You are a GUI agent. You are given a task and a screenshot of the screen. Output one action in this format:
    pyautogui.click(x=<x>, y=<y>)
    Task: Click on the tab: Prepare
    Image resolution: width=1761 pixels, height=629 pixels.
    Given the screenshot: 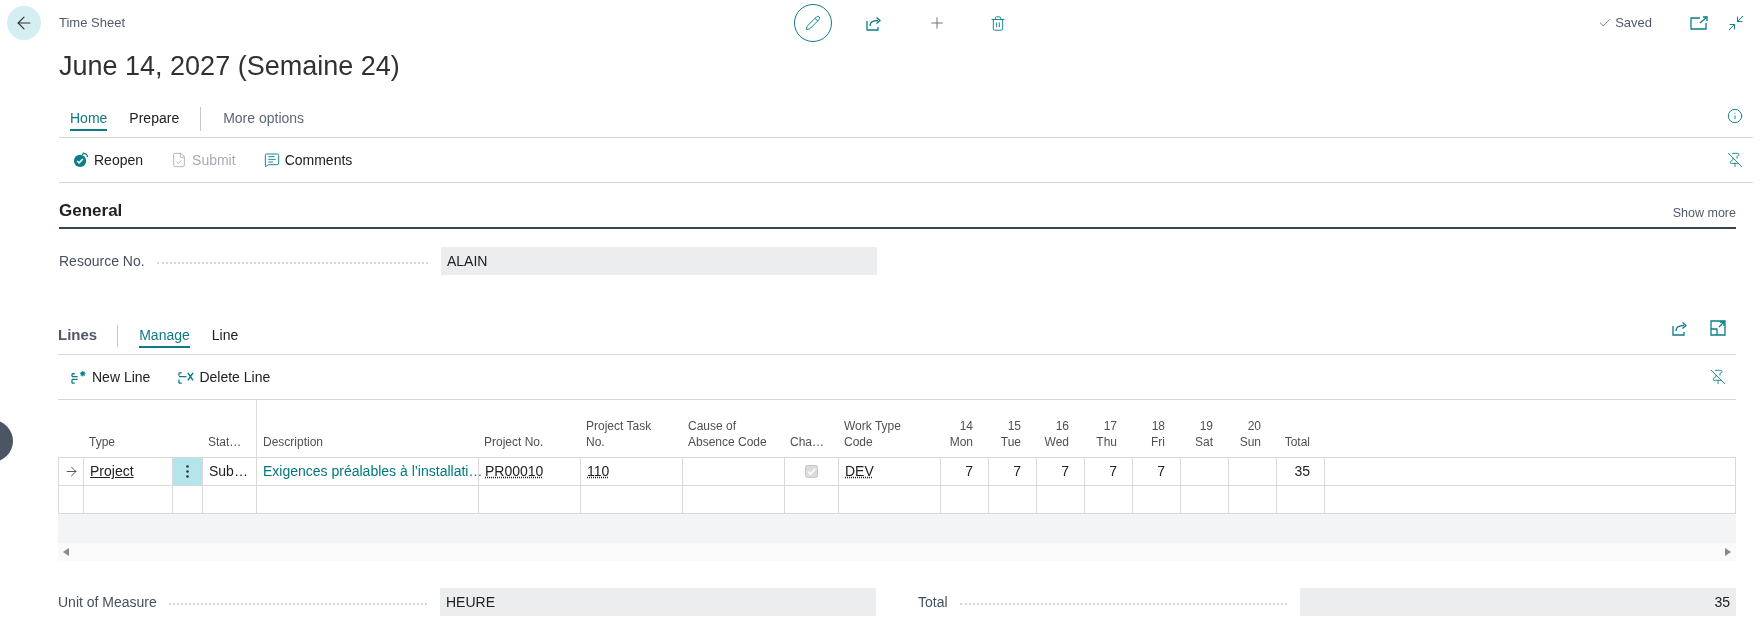 What is the action you would take?
    pyautogui.click(x=154, y=120)
    